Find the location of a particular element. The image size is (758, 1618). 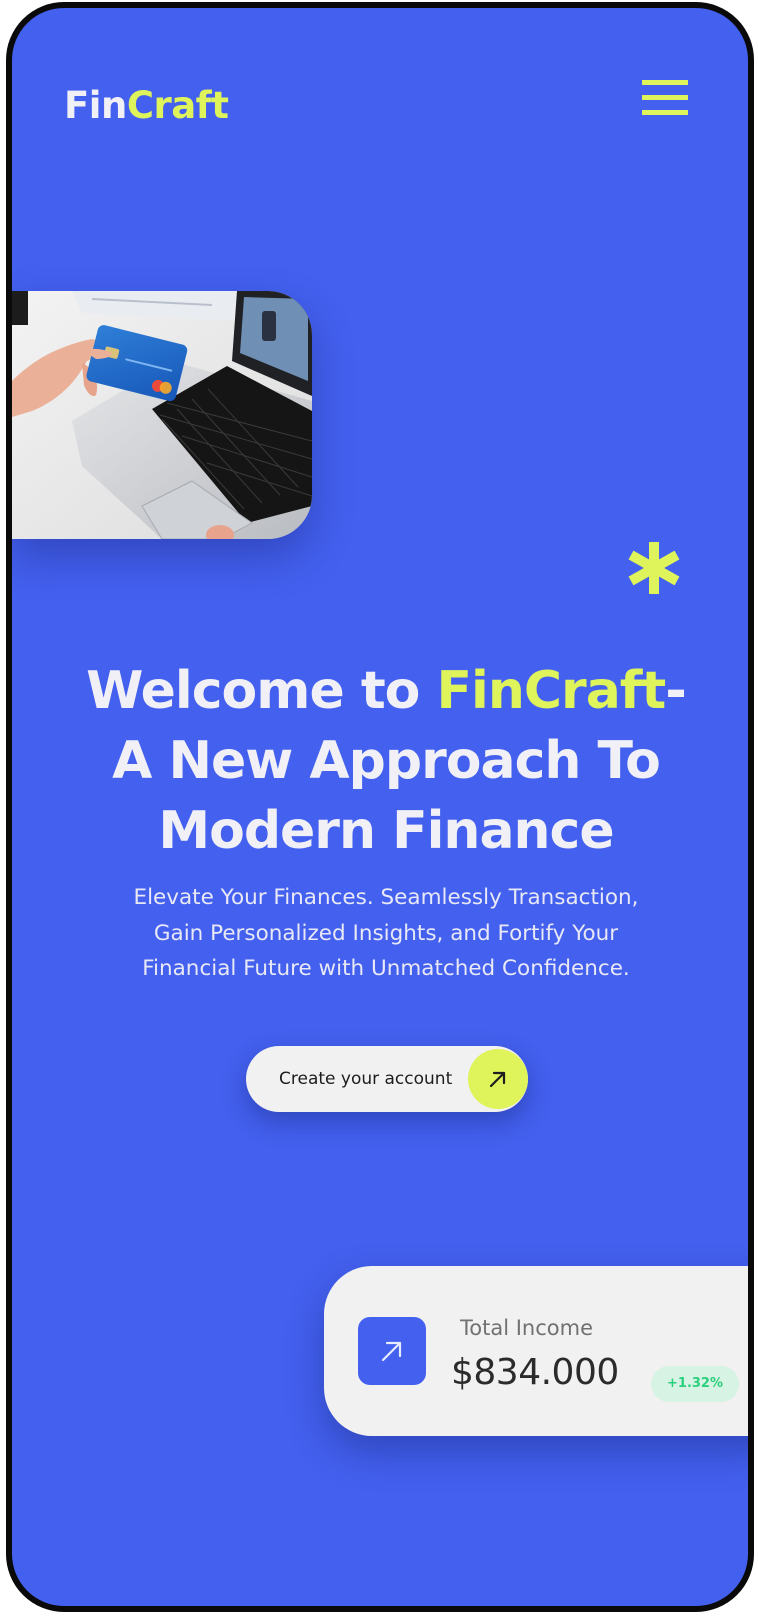

hamburger-menu-icon is located at coordinates (665, 98).